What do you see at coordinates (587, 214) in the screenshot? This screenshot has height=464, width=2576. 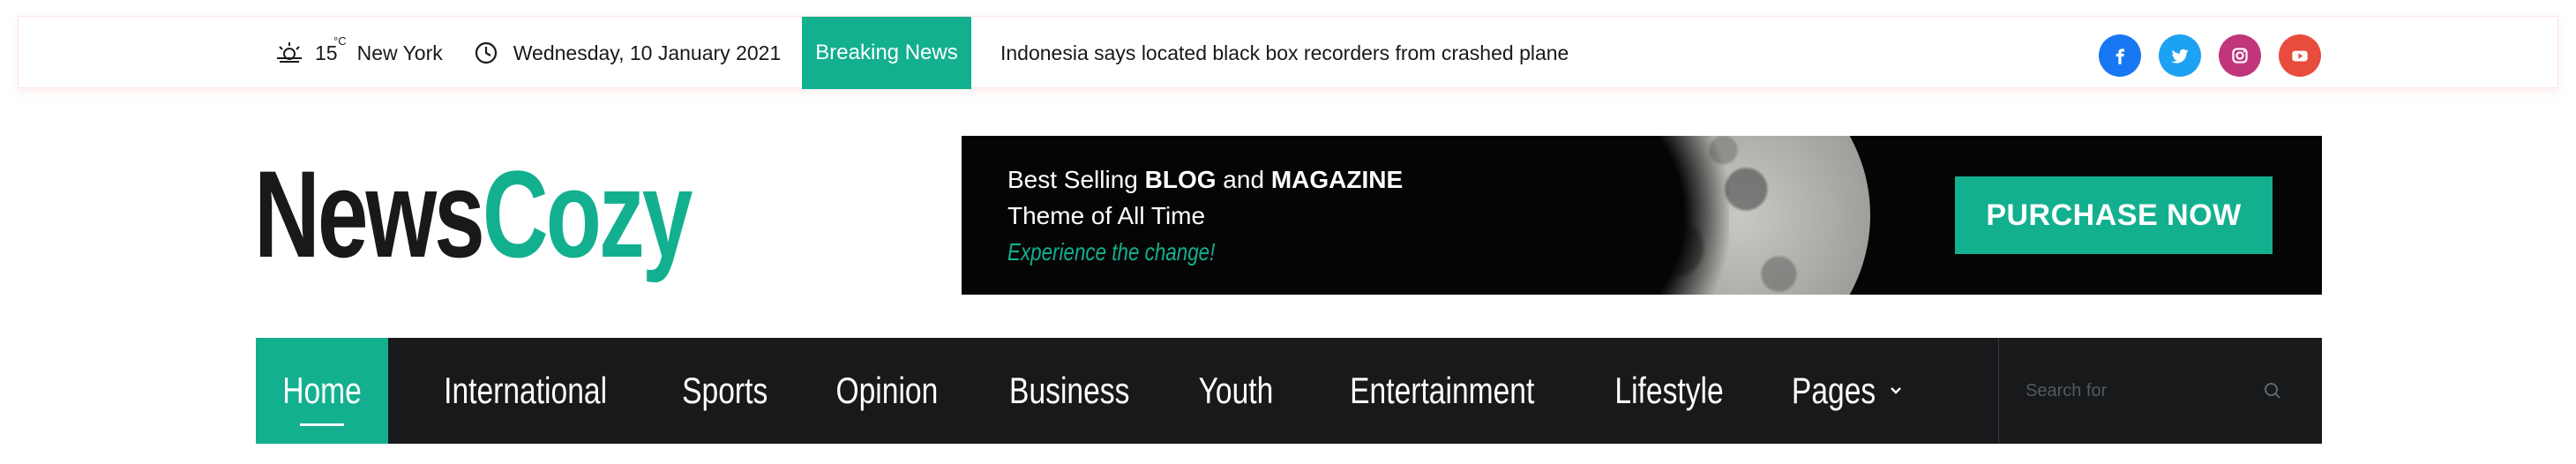 I see `logo-part-cozy: Cozy` at bounding box center [587, 214].